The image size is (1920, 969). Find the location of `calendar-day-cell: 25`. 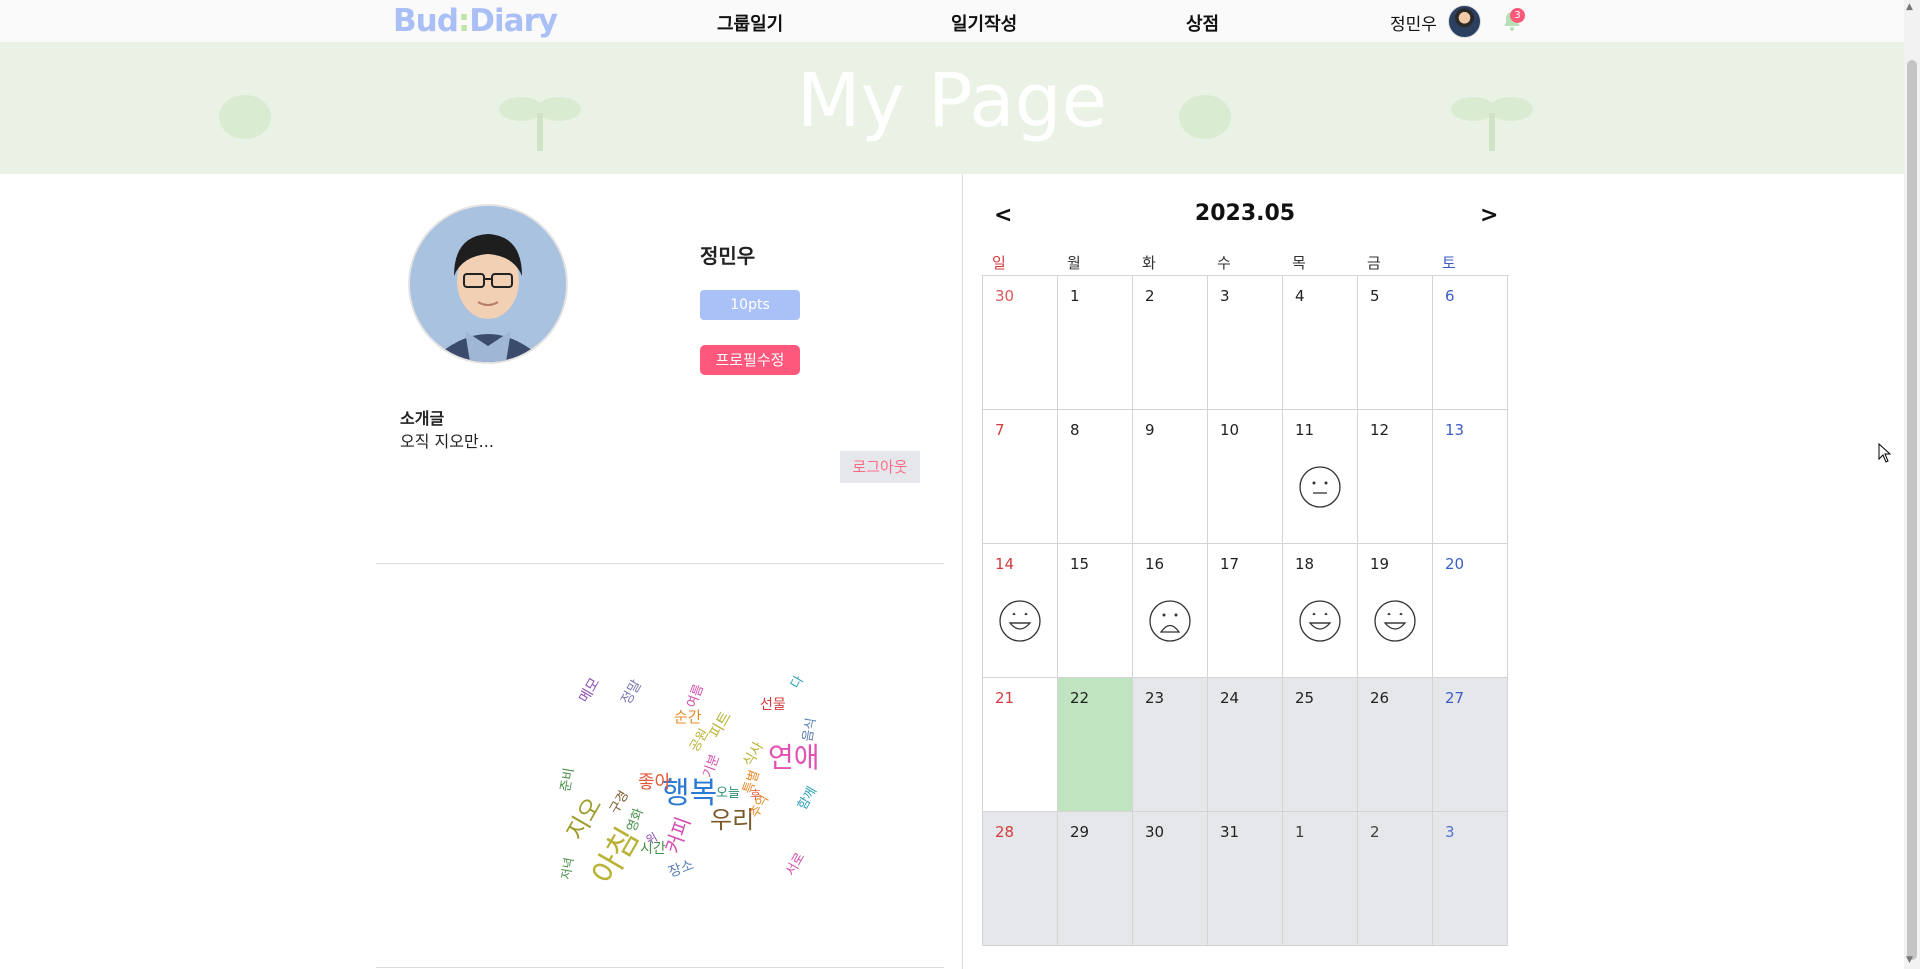

calendar-day-cell: 25 is located at coordinates (1320, 745).